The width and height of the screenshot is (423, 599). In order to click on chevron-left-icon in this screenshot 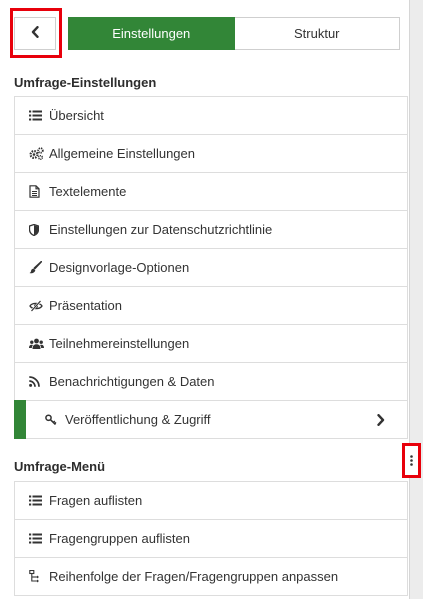, I will do `click(35, 34)`.